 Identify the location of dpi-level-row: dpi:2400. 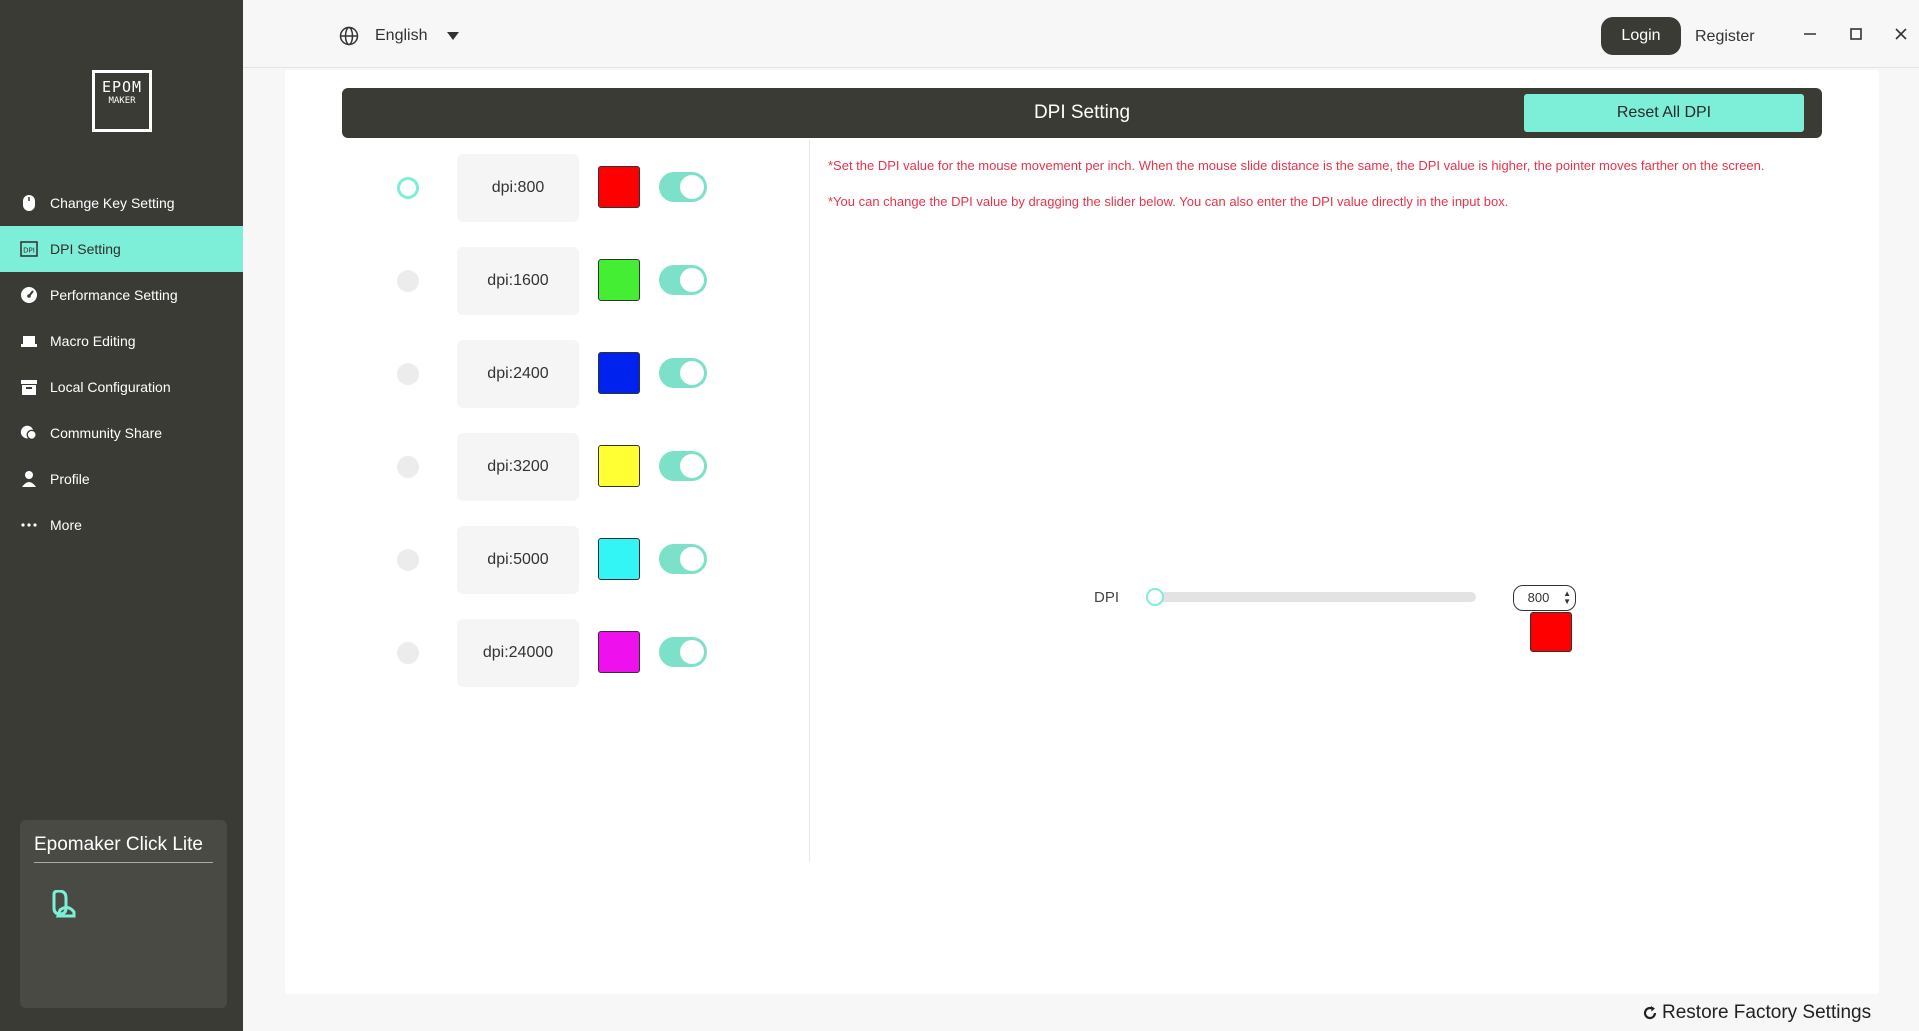
(560, 373).